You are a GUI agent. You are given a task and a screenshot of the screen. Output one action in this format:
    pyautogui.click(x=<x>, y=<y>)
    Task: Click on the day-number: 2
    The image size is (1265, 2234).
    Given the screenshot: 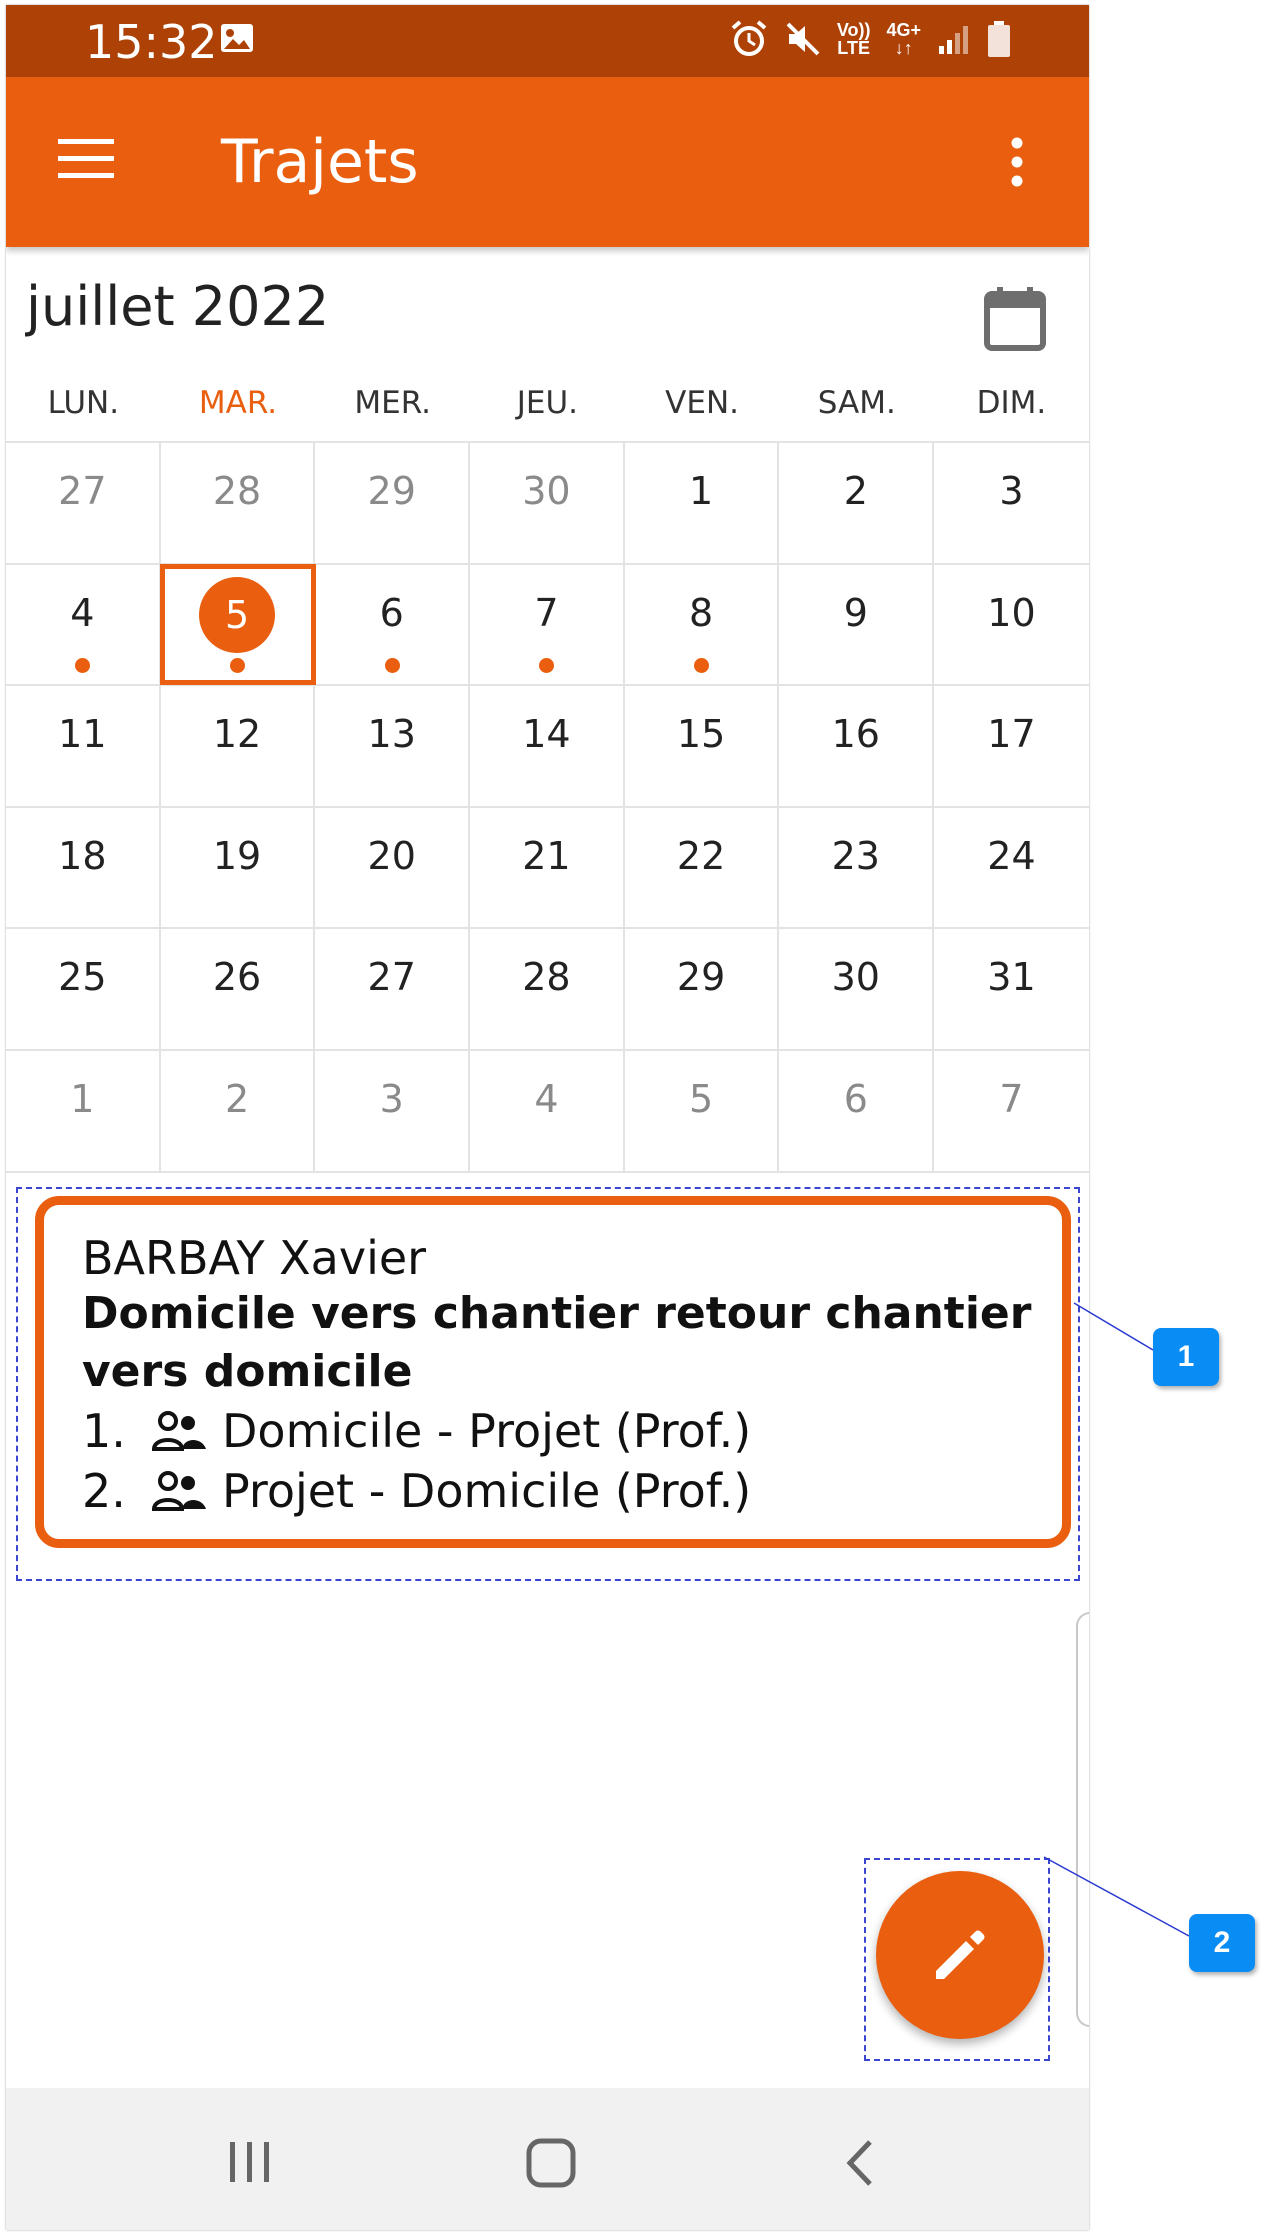 What is the action you would take?
    pyautogui.click(x=855, y=491)
    